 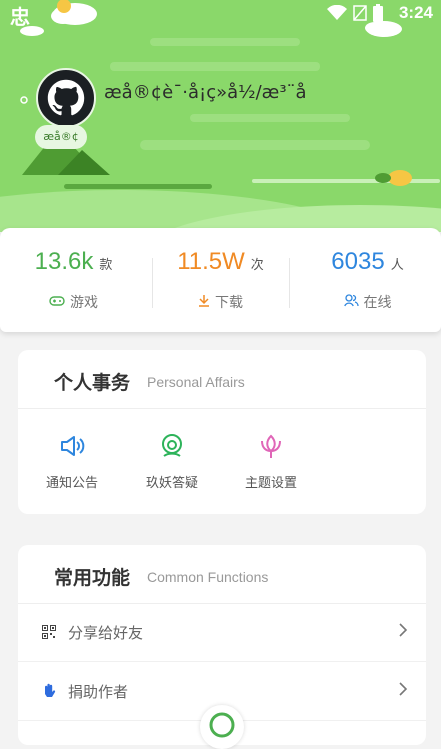 I want to click on gamepad-icon, so click(x=57, y=303).